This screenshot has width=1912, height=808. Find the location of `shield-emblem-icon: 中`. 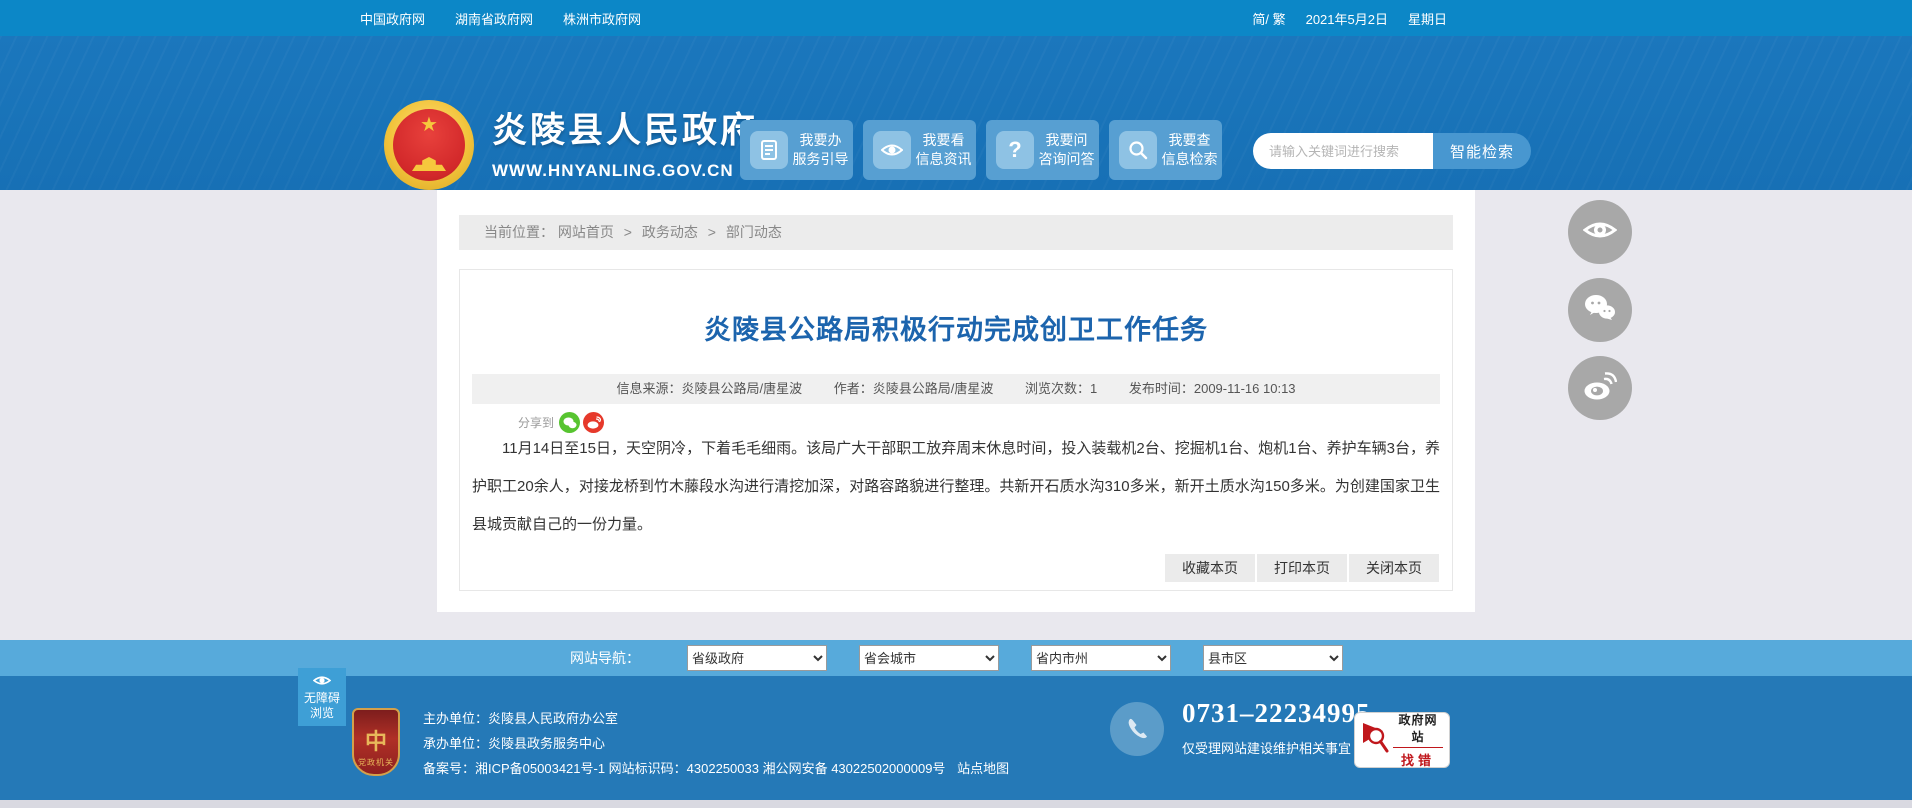

shield-emblem-icon: 中 is located at coordinates (375, 741).